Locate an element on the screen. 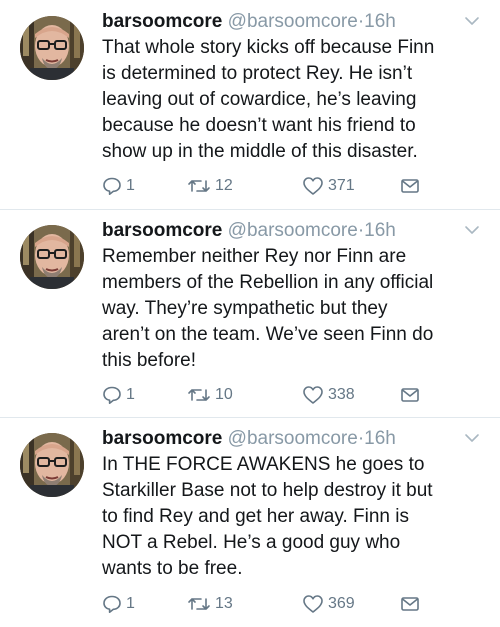 Image resolution: width=500 pixels, height=627 pixels. like-count: 371 is located at coordinates (341, 185).